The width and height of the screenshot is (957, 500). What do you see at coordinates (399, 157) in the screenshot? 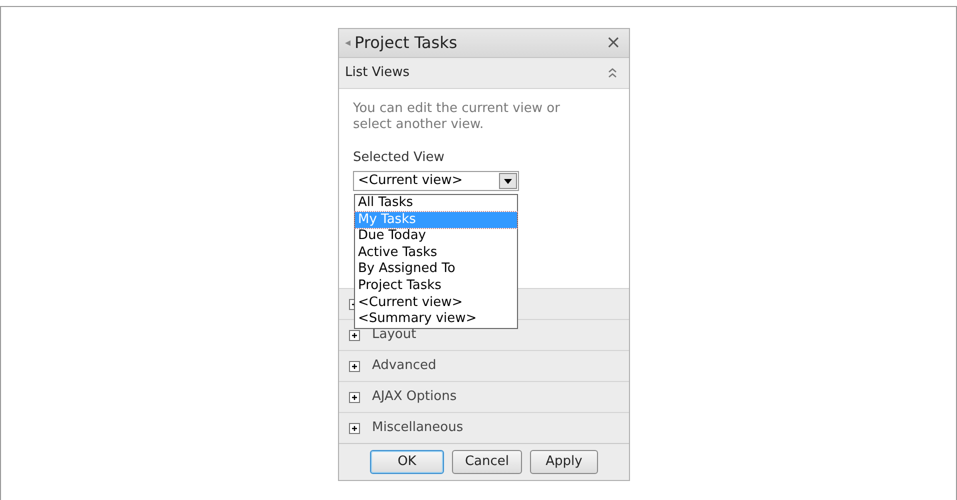
I see `field-label: Selected View` at bounding box center [399, 157].